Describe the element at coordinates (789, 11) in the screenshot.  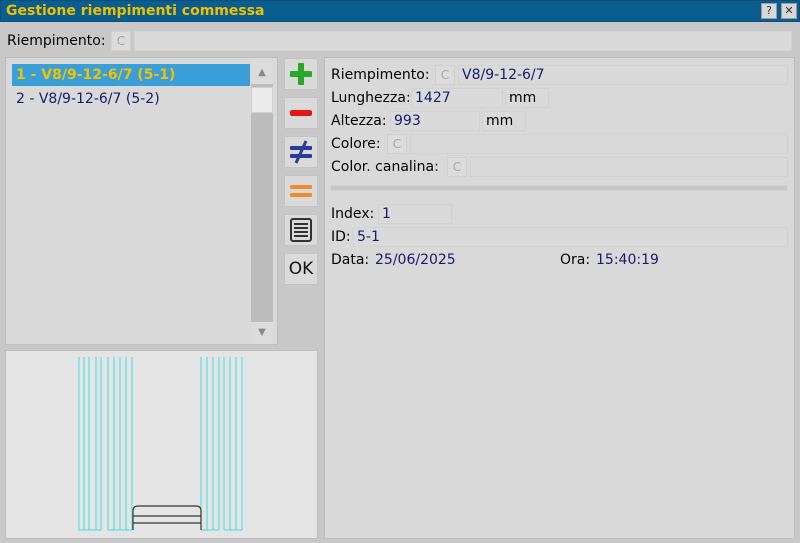
I see `close-button: ✕` at that location.